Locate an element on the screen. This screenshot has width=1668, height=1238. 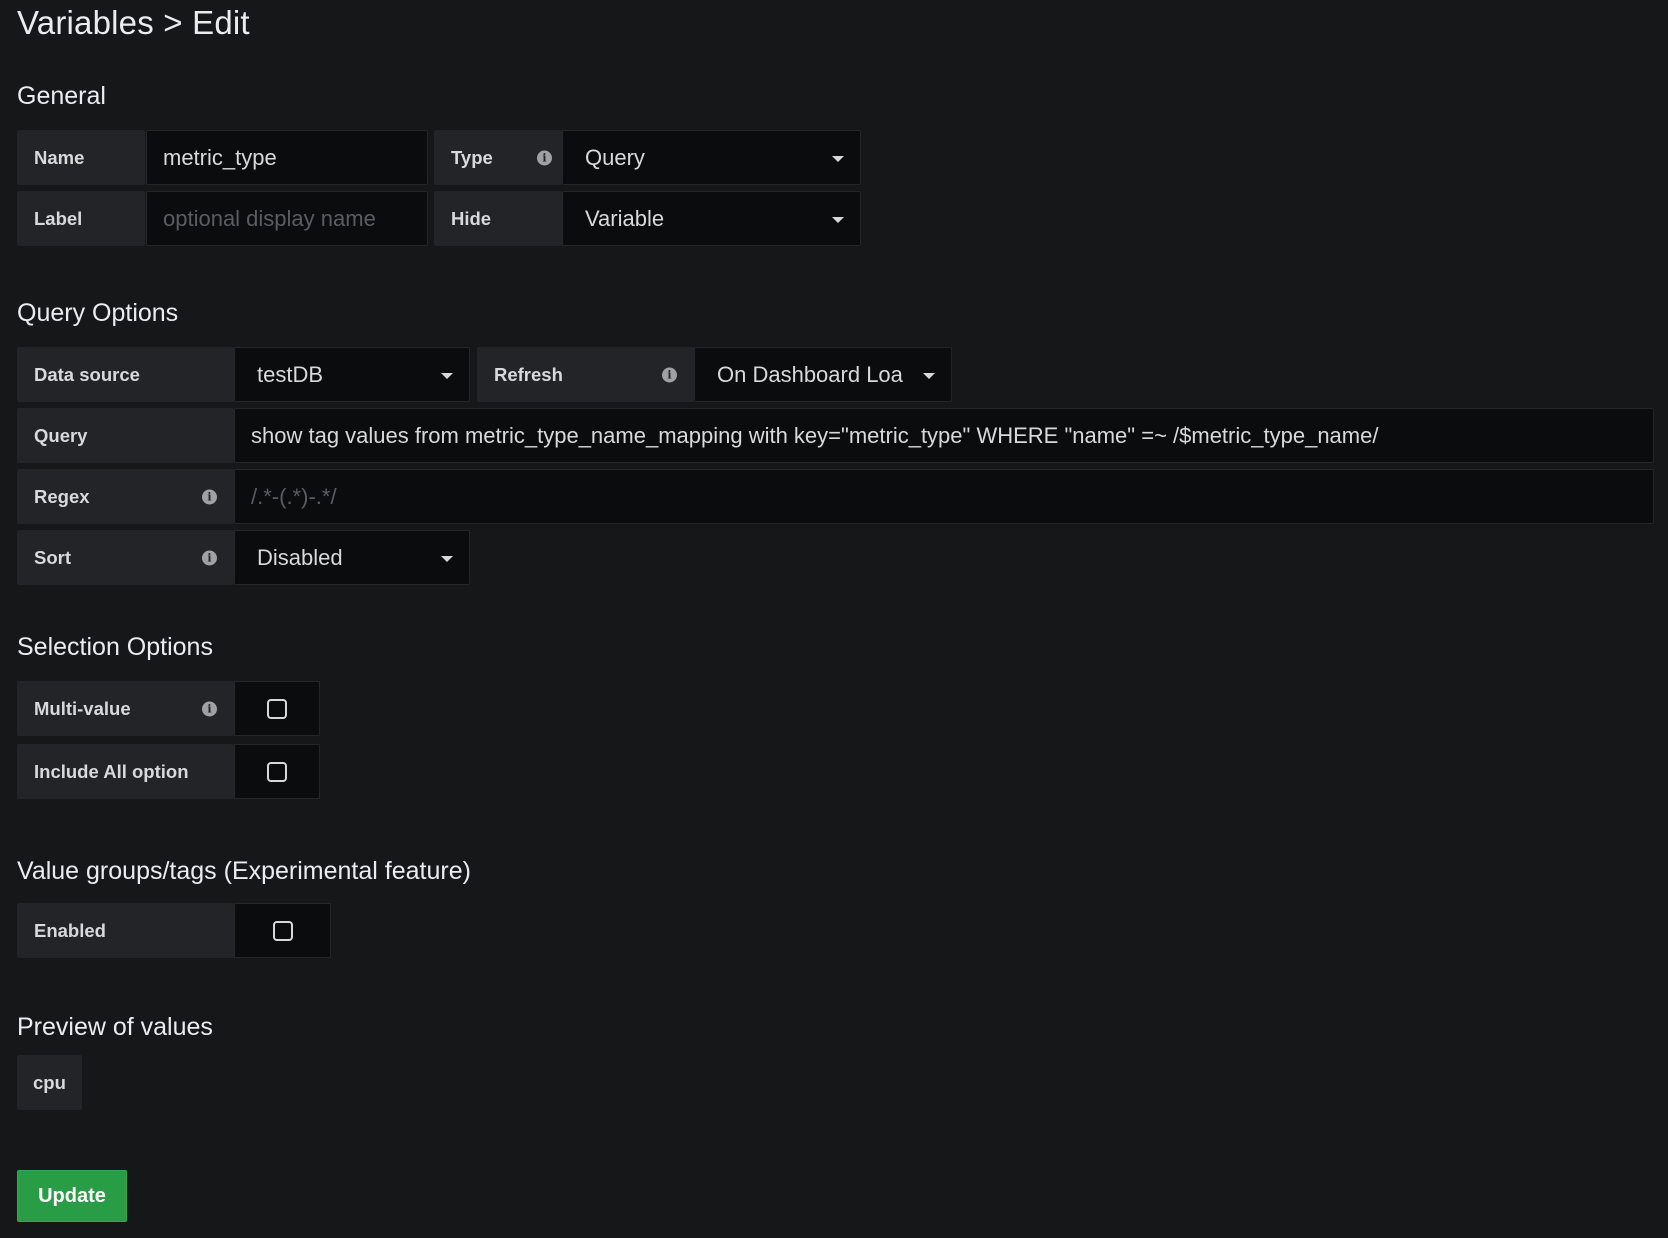
include-all-label-text: Include All option is located at coordinates (111, 771).